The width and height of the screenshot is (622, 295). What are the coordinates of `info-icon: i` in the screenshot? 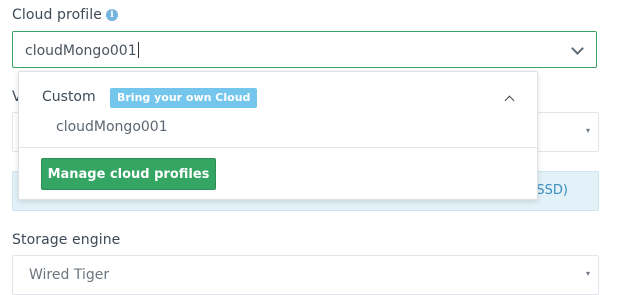 It's located at (112, 15).